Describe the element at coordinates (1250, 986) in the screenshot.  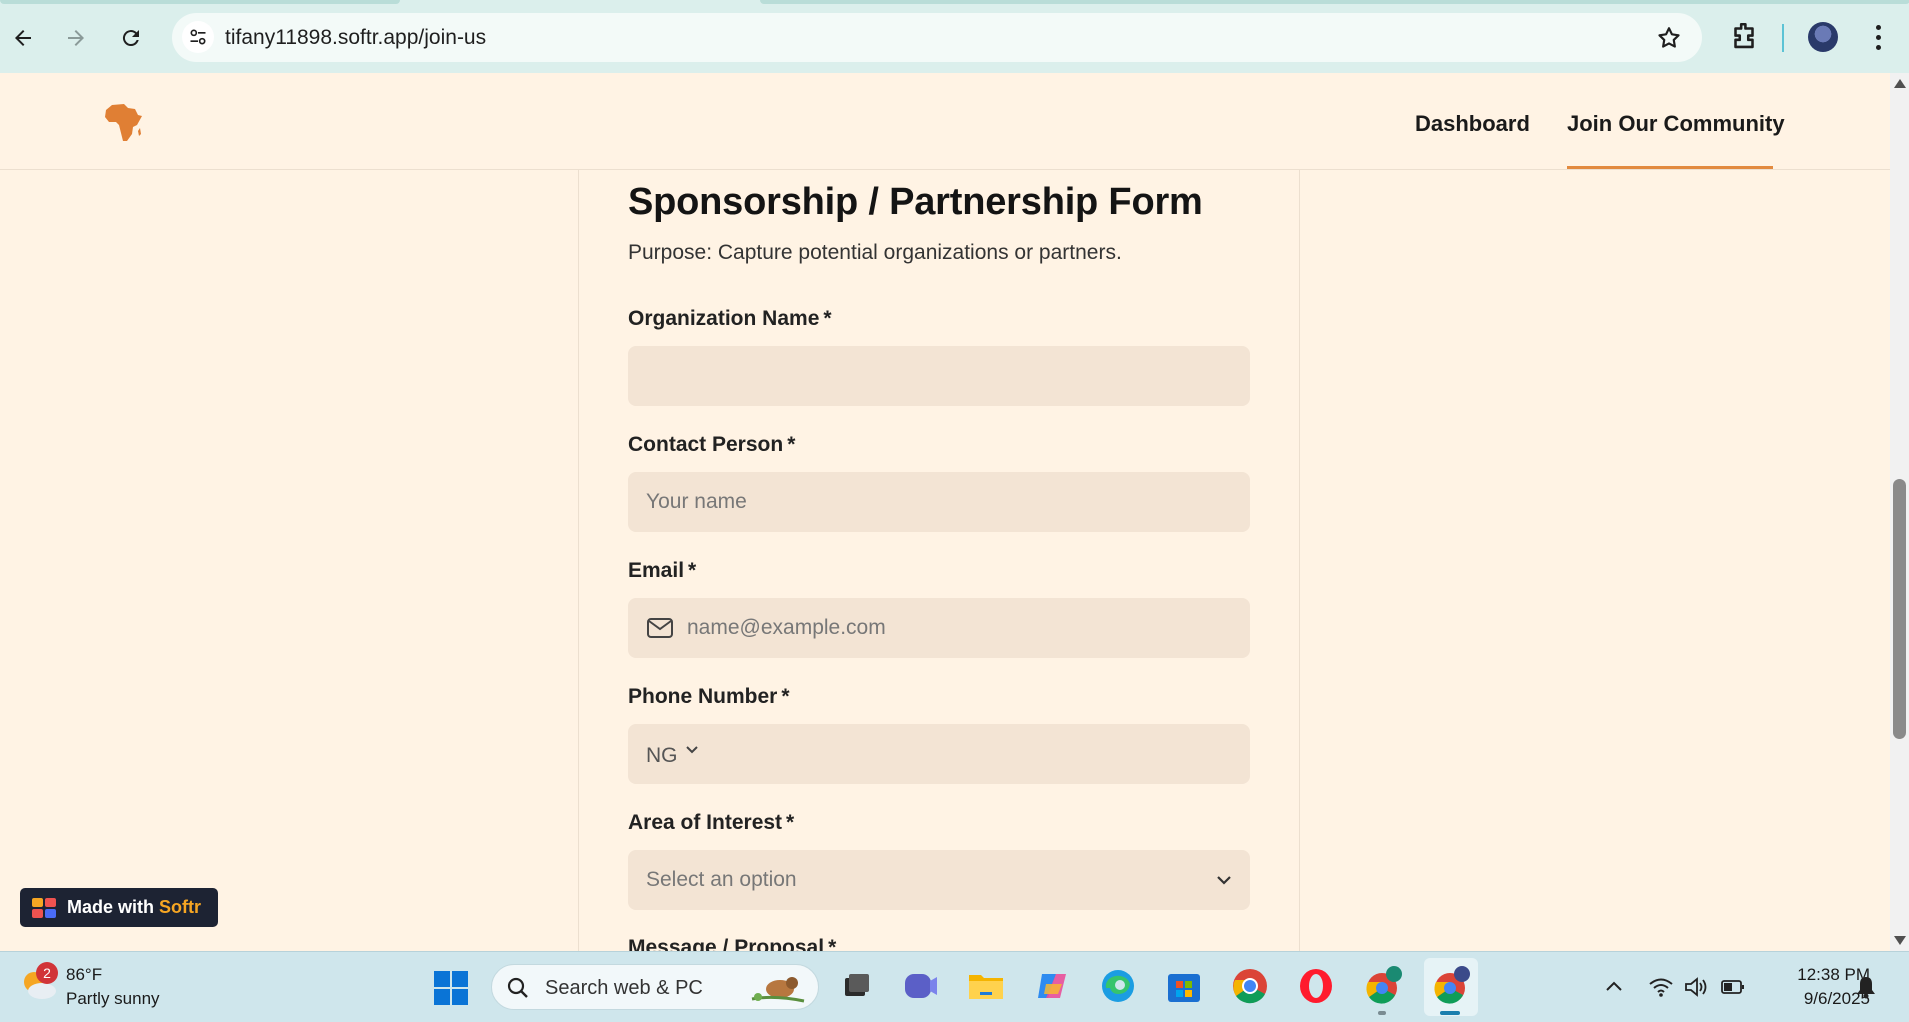
I see `chrome-icon` at that location.